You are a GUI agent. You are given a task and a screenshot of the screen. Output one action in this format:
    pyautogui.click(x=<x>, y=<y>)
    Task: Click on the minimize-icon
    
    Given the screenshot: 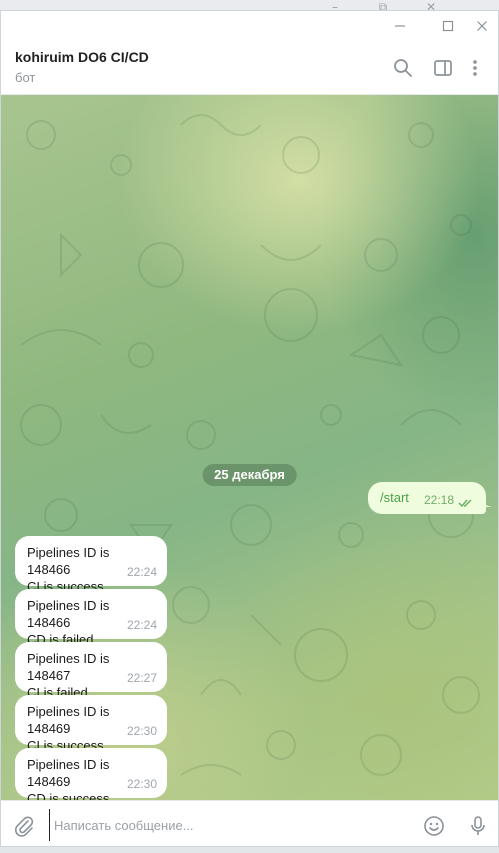 What is the action you would take?
    pyautogui.click(x=400, y=25)
    